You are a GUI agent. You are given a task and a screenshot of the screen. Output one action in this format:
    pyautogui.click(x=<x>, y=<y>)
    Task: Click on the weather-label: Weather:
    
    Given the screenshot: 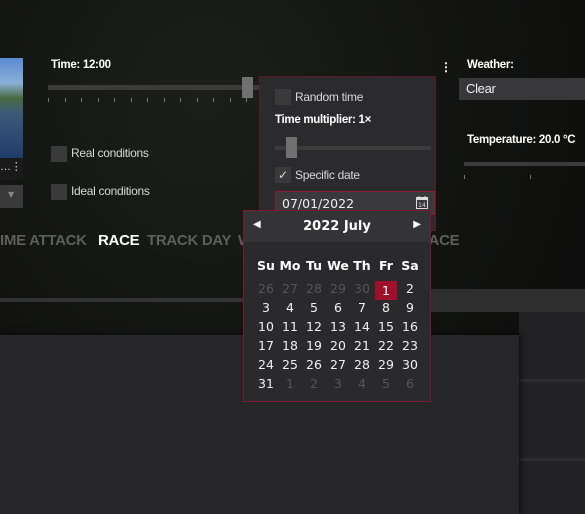 What is the action you would take?
    pyautogui.click(x=490, y=65)
    